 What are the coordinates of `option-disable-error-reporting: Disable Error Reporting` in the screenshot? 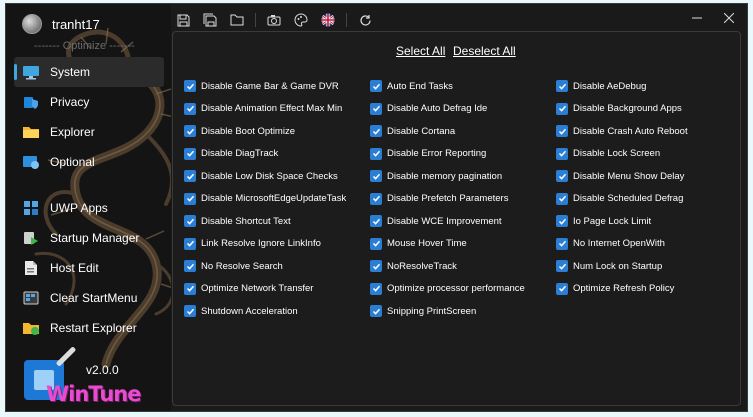 It's located at (447, 154).